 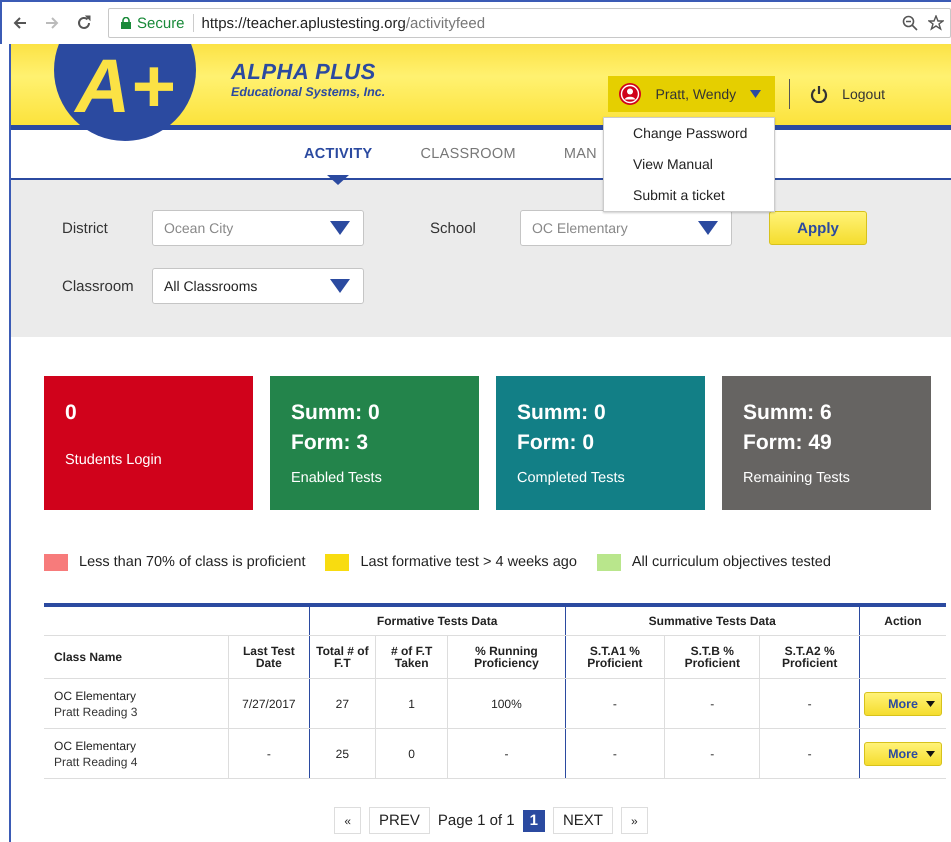 I want to click on prev-button: PREV, so click(x=399, y=820).